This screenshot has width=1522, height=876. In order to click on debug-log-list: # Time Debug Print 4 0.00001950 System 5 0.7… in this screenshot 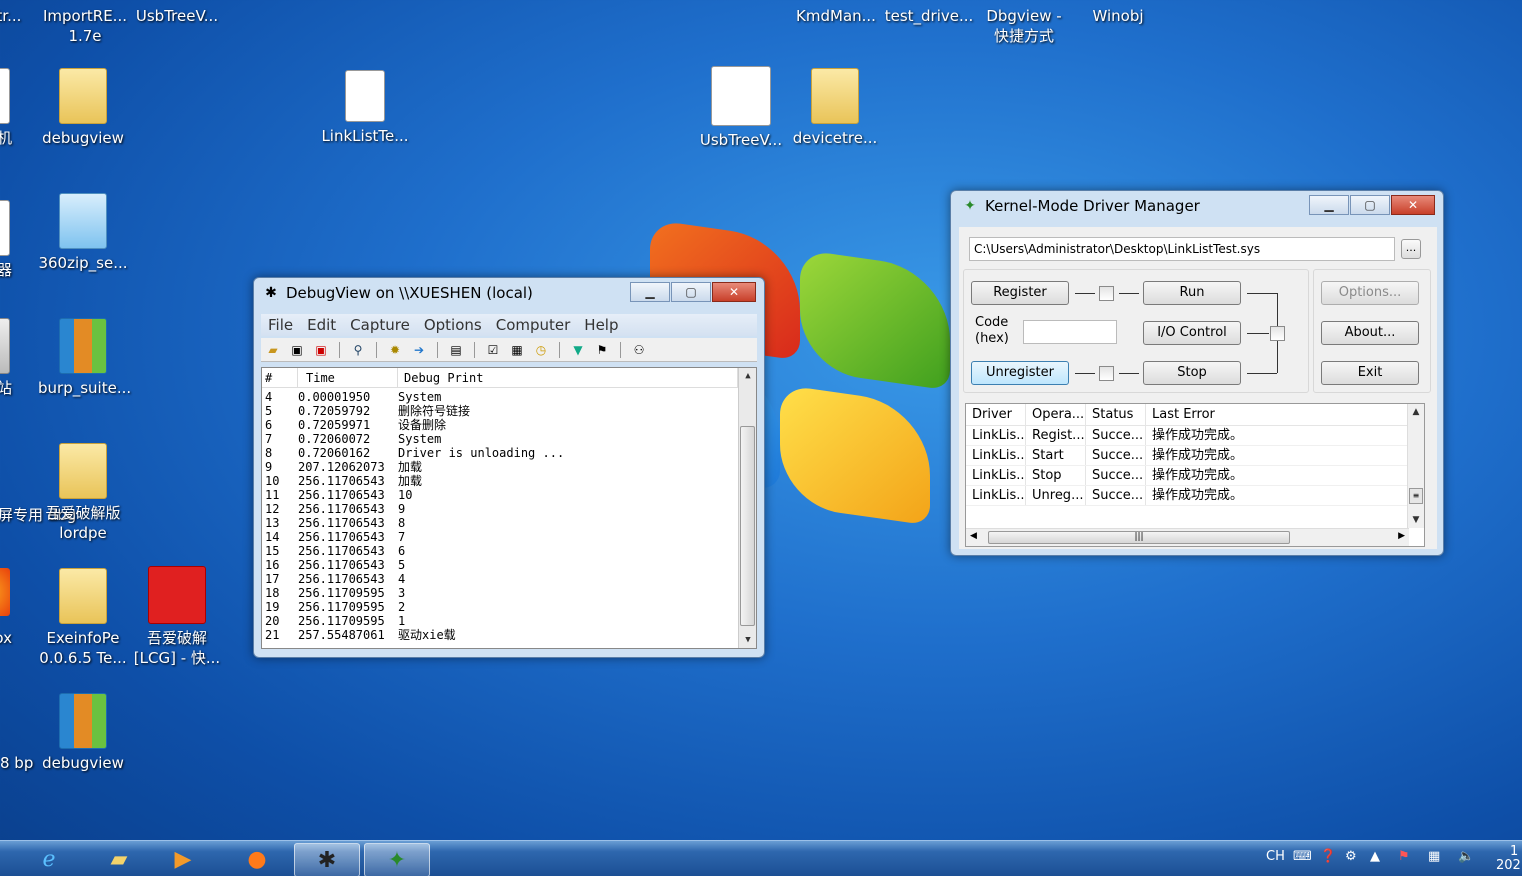, I will do `click(509, 508)`.